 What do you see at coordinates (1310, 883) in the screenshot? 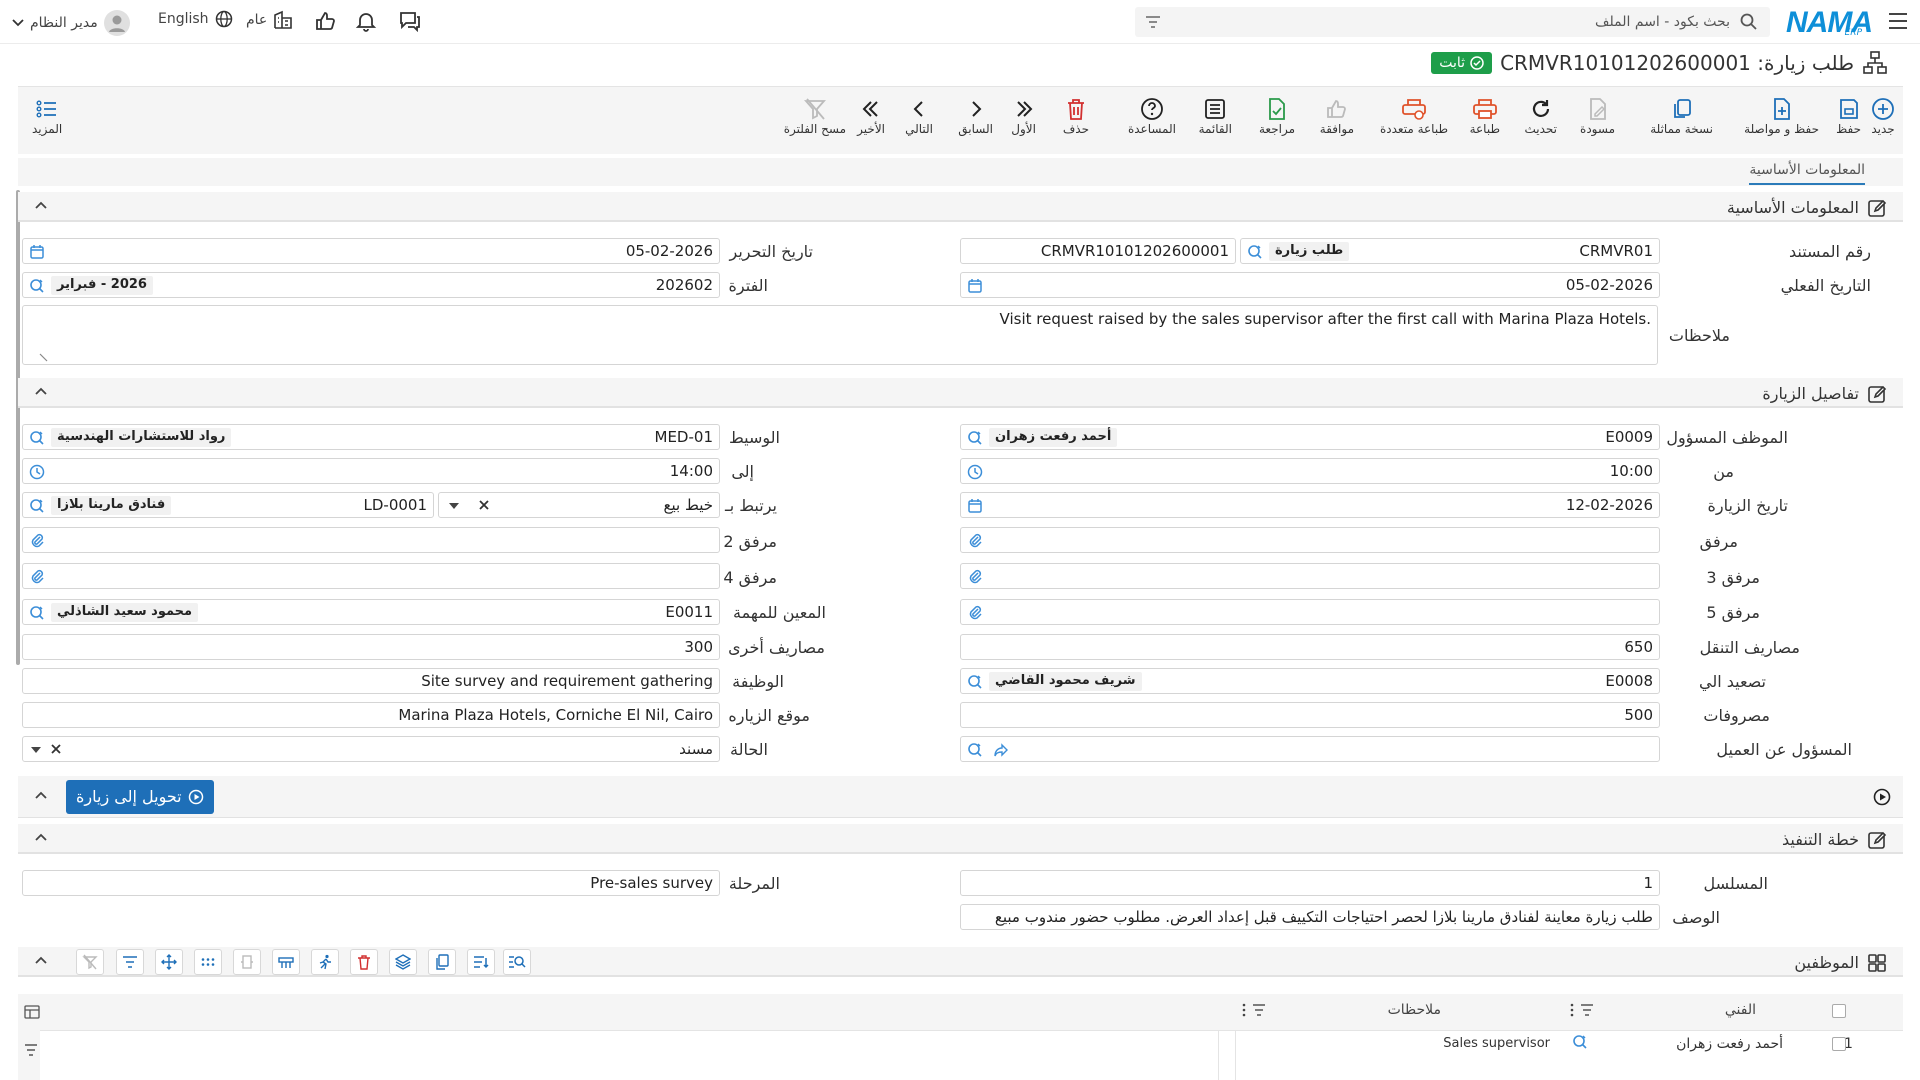
I see `serial-field: 1` at bounding box center [1310, 883].